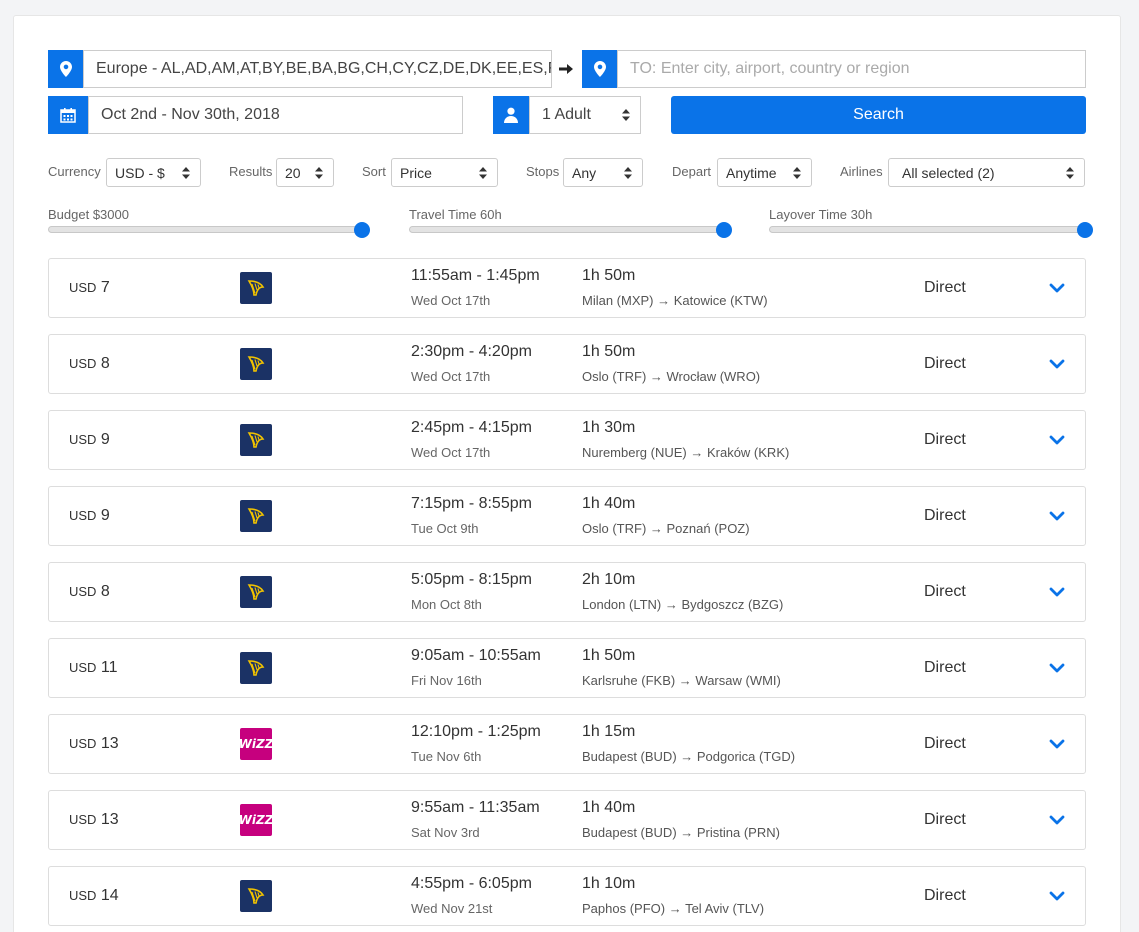 The width and height of the screenshot is (1139, 932). I want to click on budget-slider-track, so click(203, 229).